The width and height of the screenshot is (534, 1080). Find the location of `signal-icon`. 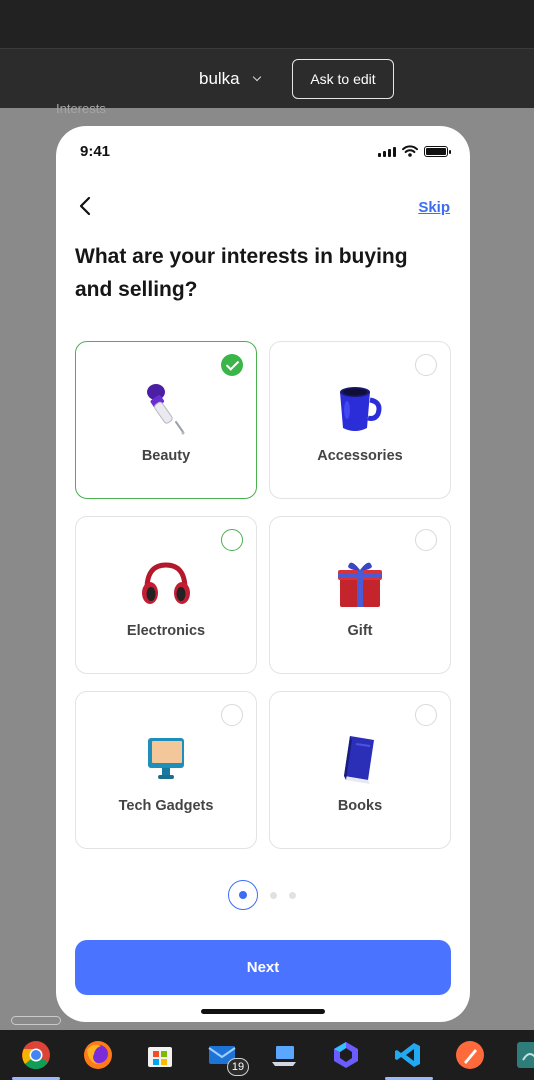

signal-icon is located at coordinates (387, 151).